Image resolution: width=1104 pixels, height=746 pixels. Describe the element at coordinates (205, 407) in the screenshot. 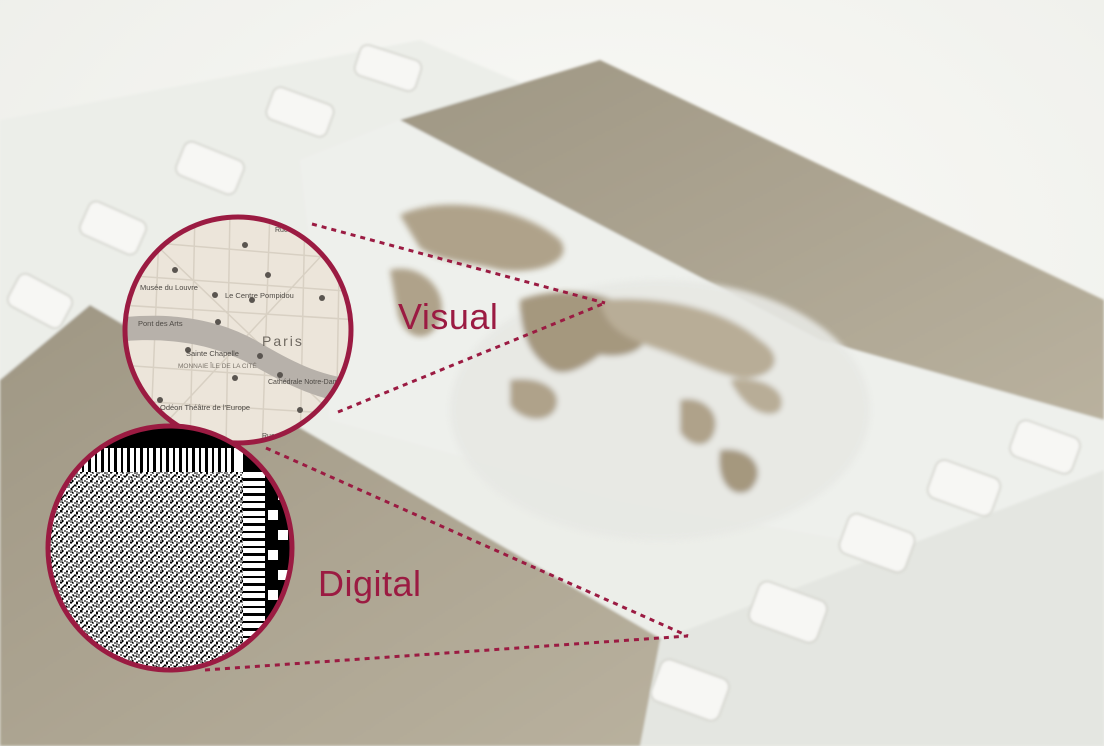

I see `map-label-odeon: Odéon Théâtre de l'Europe` at that location.